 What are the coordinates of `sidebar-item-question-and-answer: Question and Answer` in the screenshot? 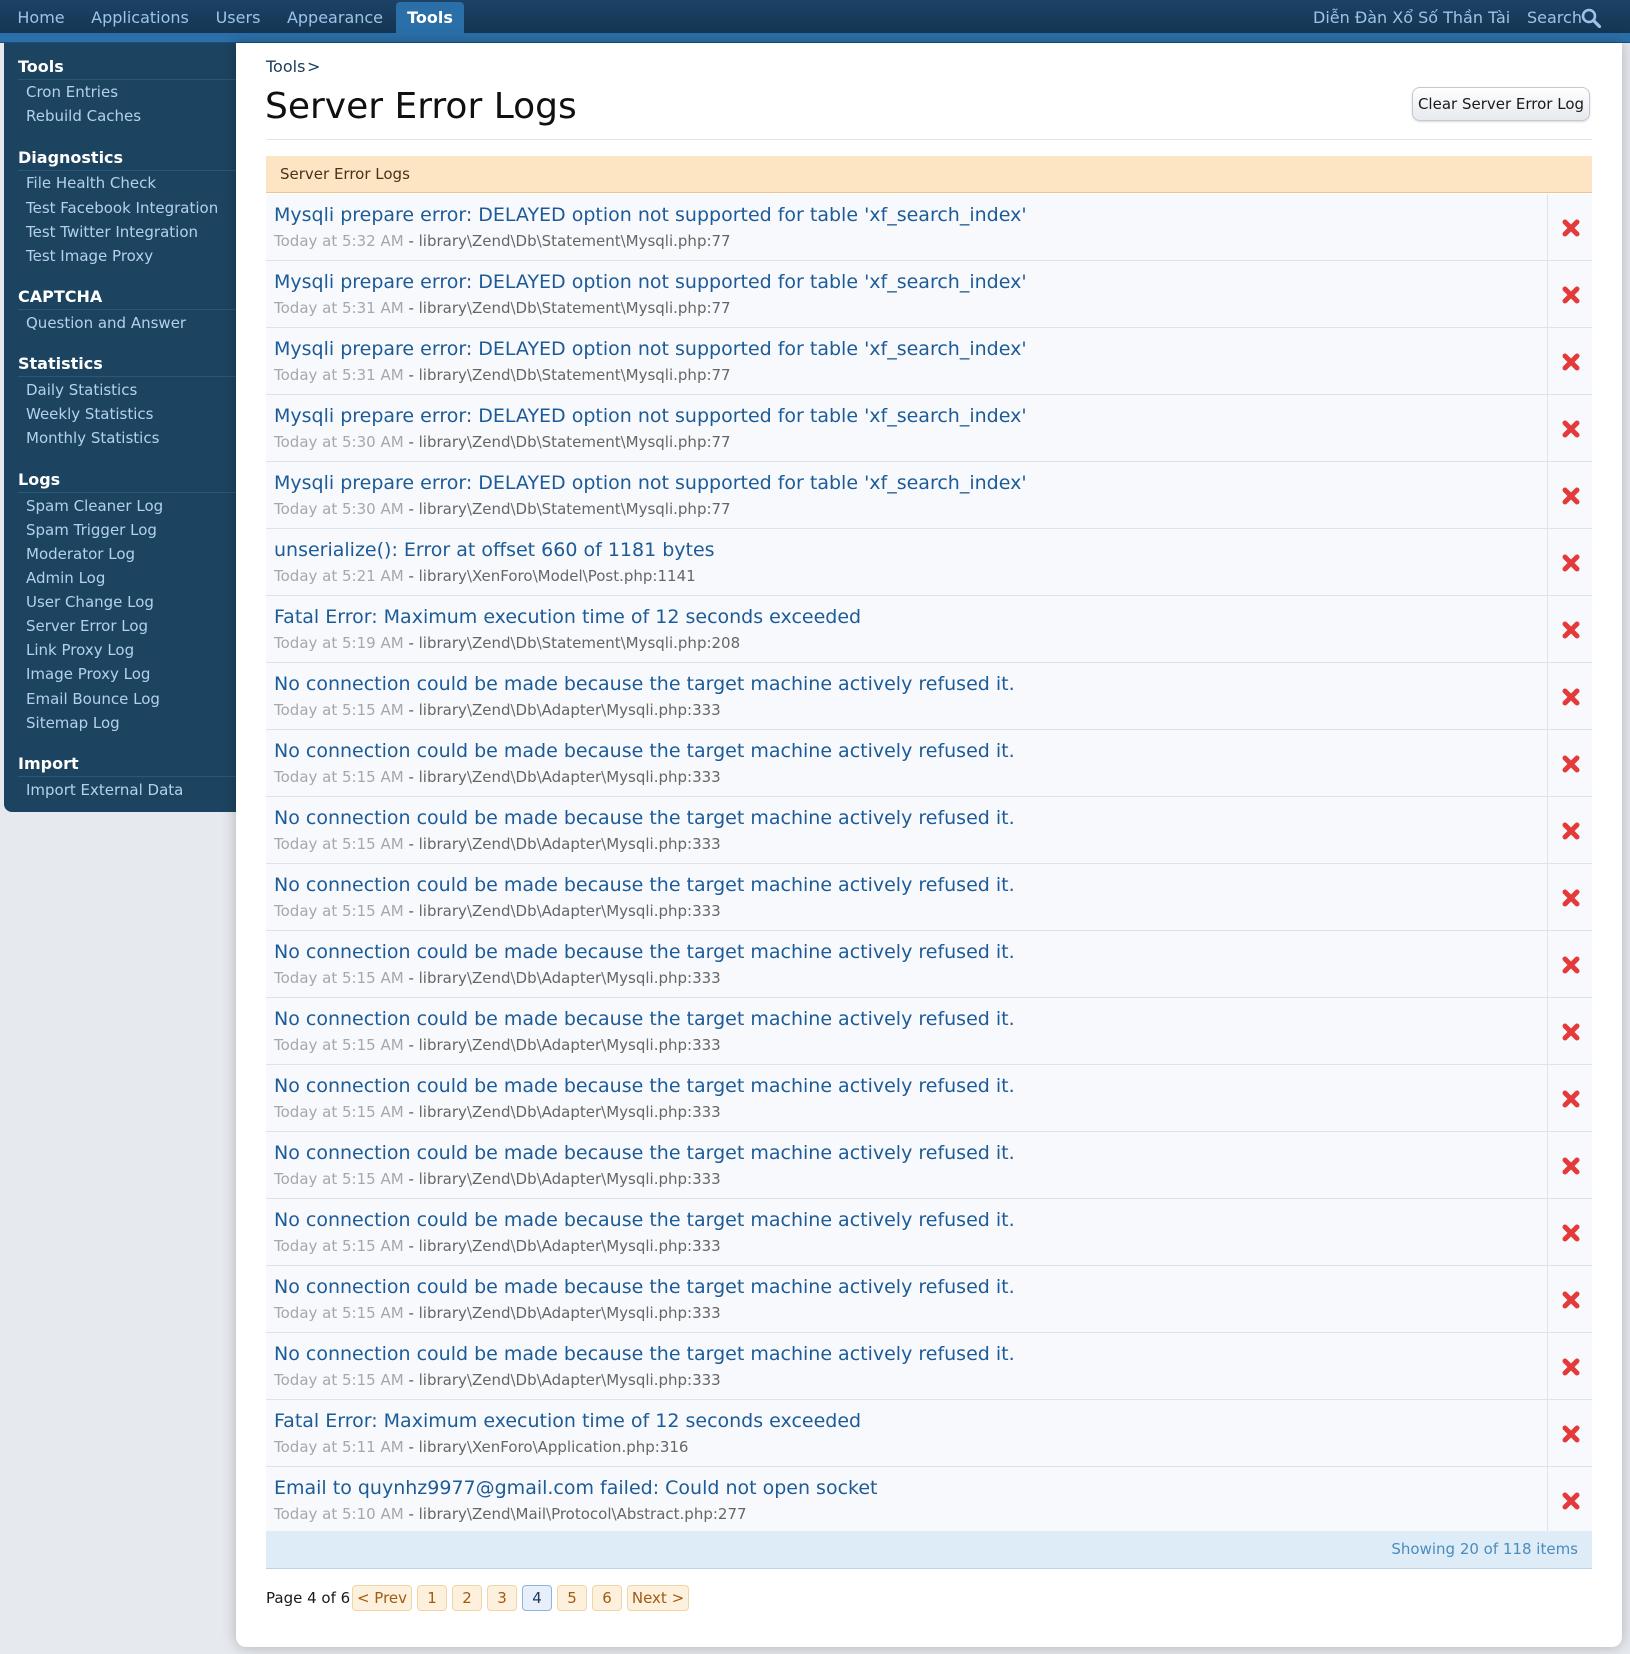 It's located at (106, 323).